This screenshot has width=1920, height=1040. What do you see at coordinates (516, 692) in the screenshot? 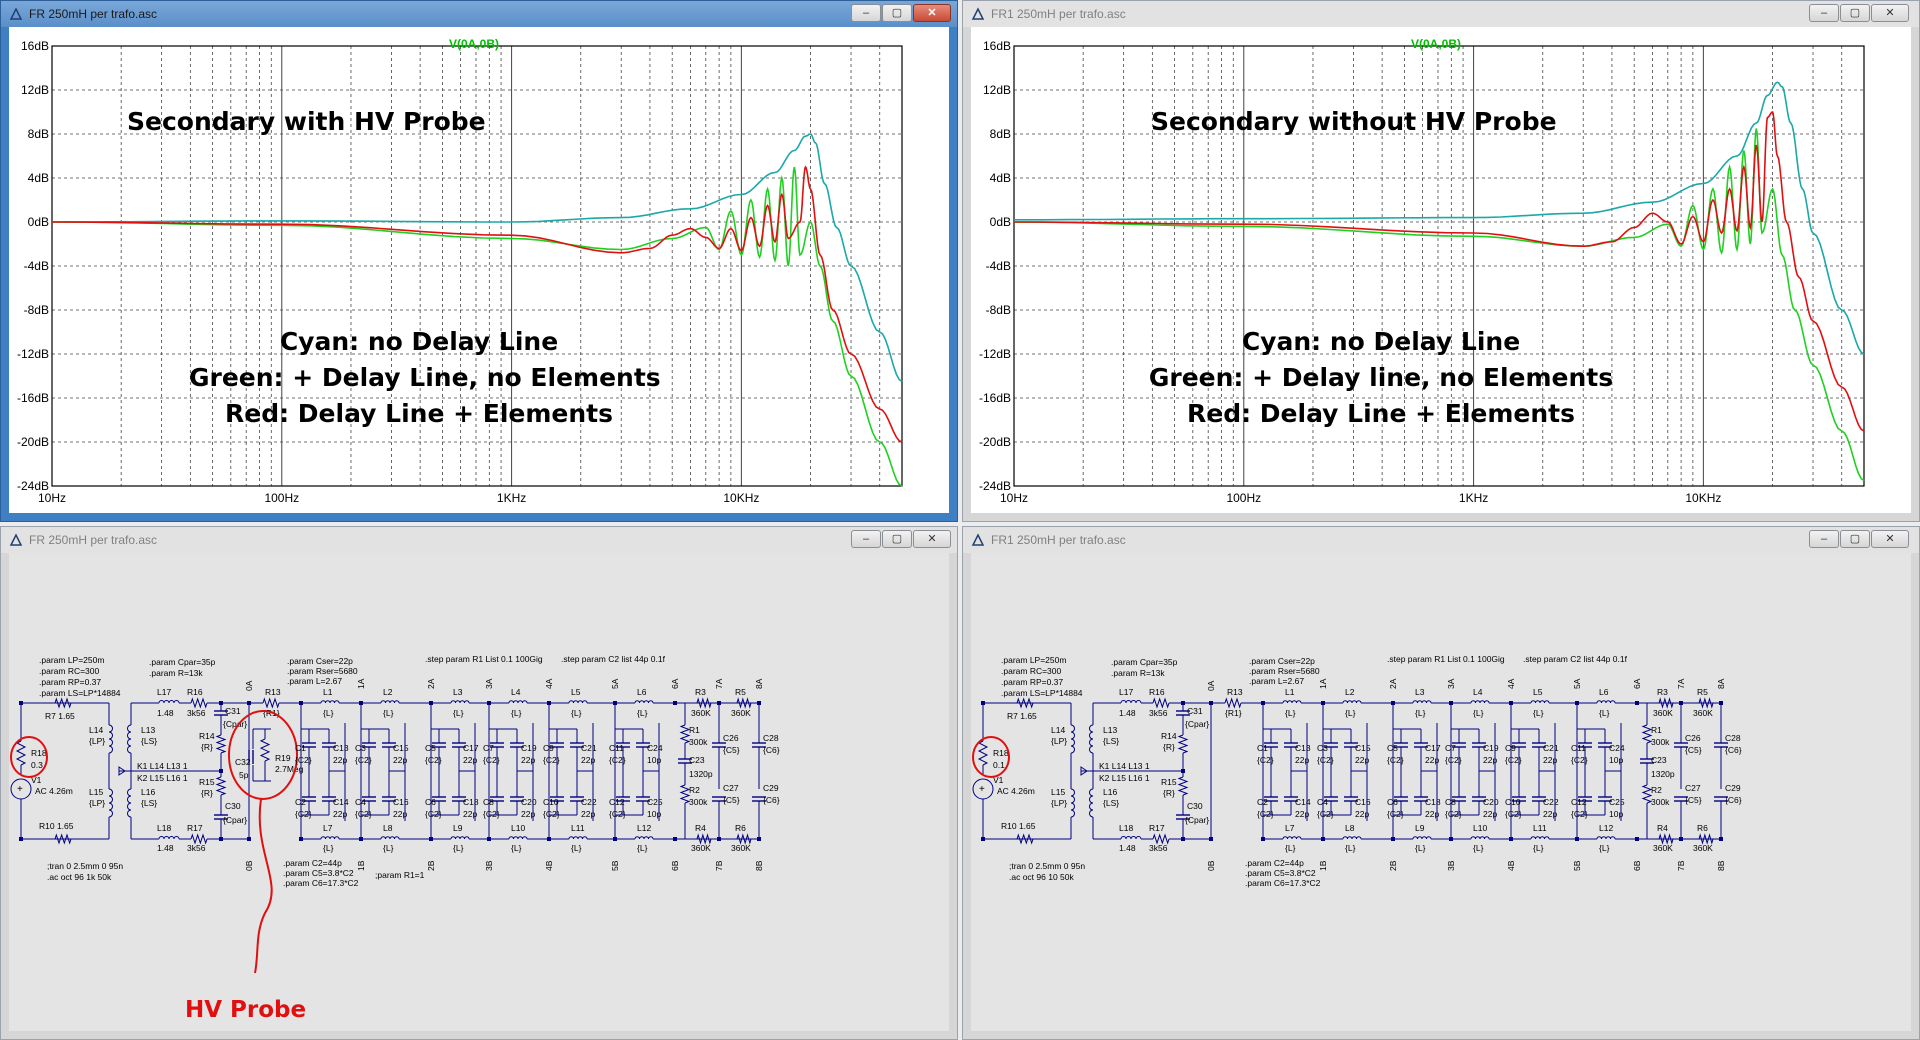
I see `schematic-label: L4` at bounding box center [516, 692].